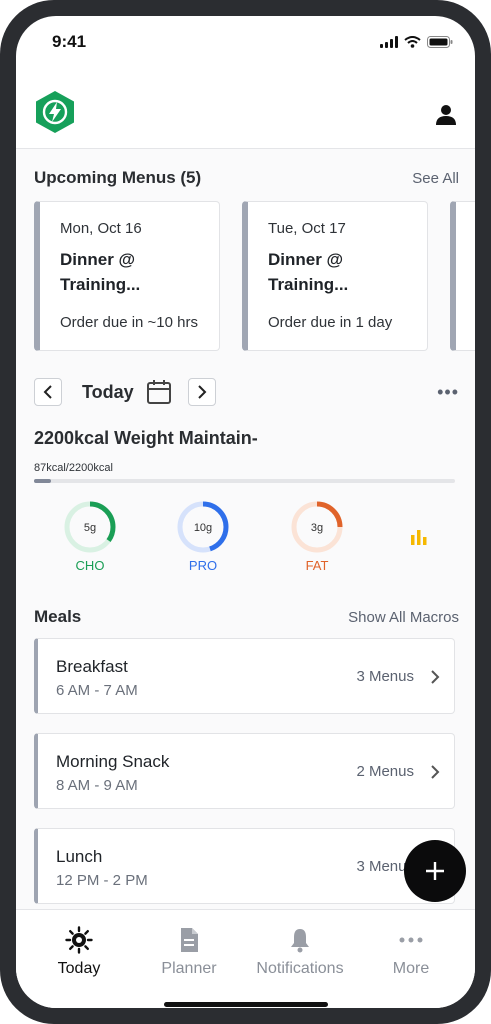  What do you see at coordinates (97, 690) in the screenshot?
I see `meal-time: 6 AM - 7 AM` at bounding box center [97, 690].